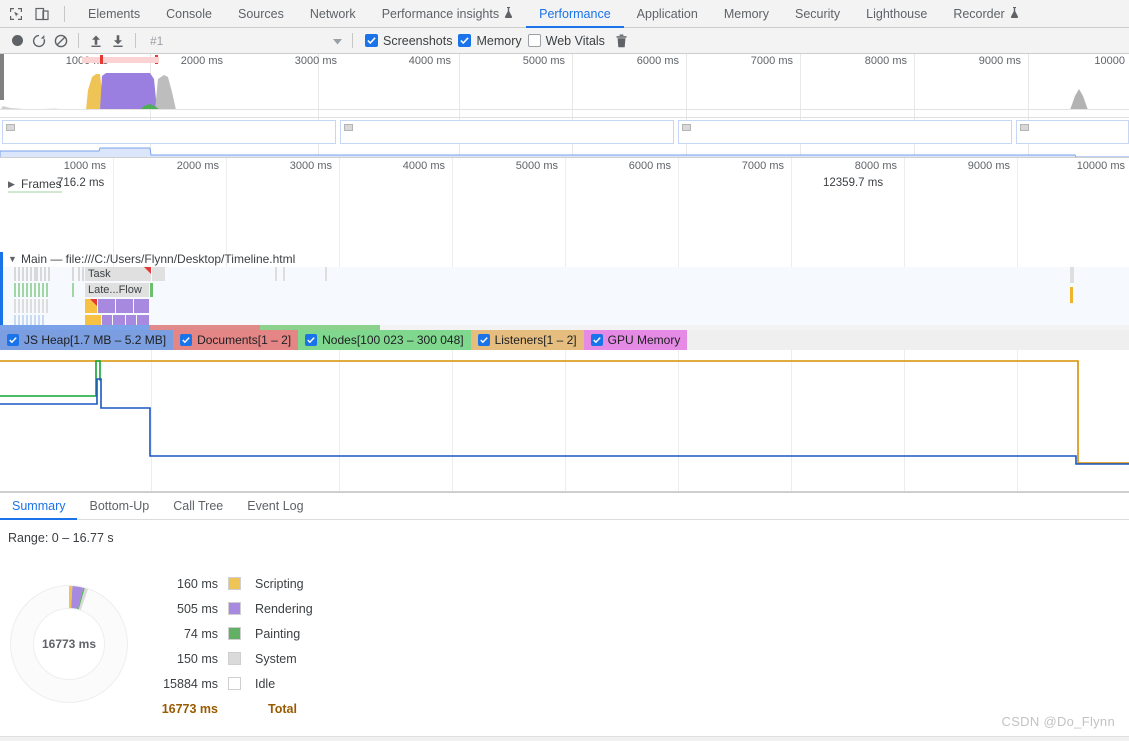 Image resolution: width=1129 pixels, height=741 pixels. Describe the element at coordinates (384, 340) in the screenshot. I see `counter-toggle-nodes: Nodes[100 023 – 300 048]` at that location.